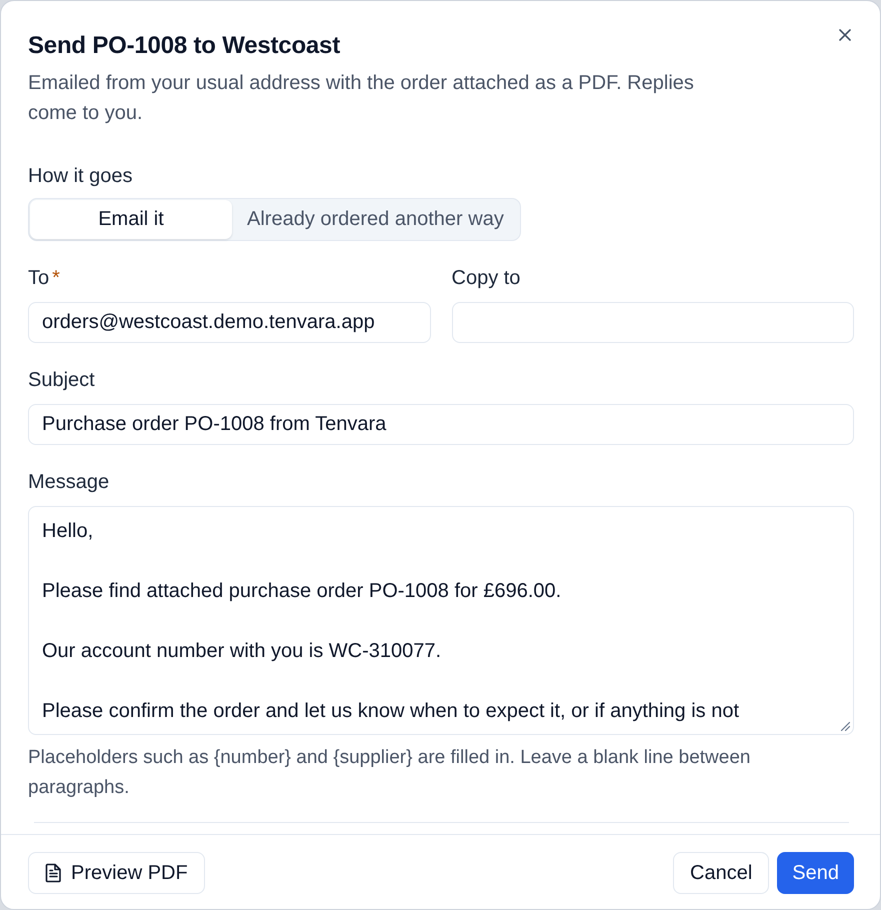 The image size is (881, 910). What do you see at coordinates (56, 278) in the screenshot?
I see `required-mark: *` at bounding box center [56, 278].